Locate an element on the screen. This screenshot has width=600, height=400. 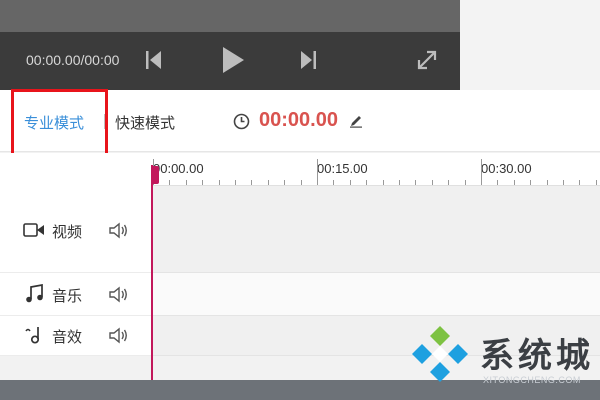
fullscreen-icon is located at coordinates (427, 60).